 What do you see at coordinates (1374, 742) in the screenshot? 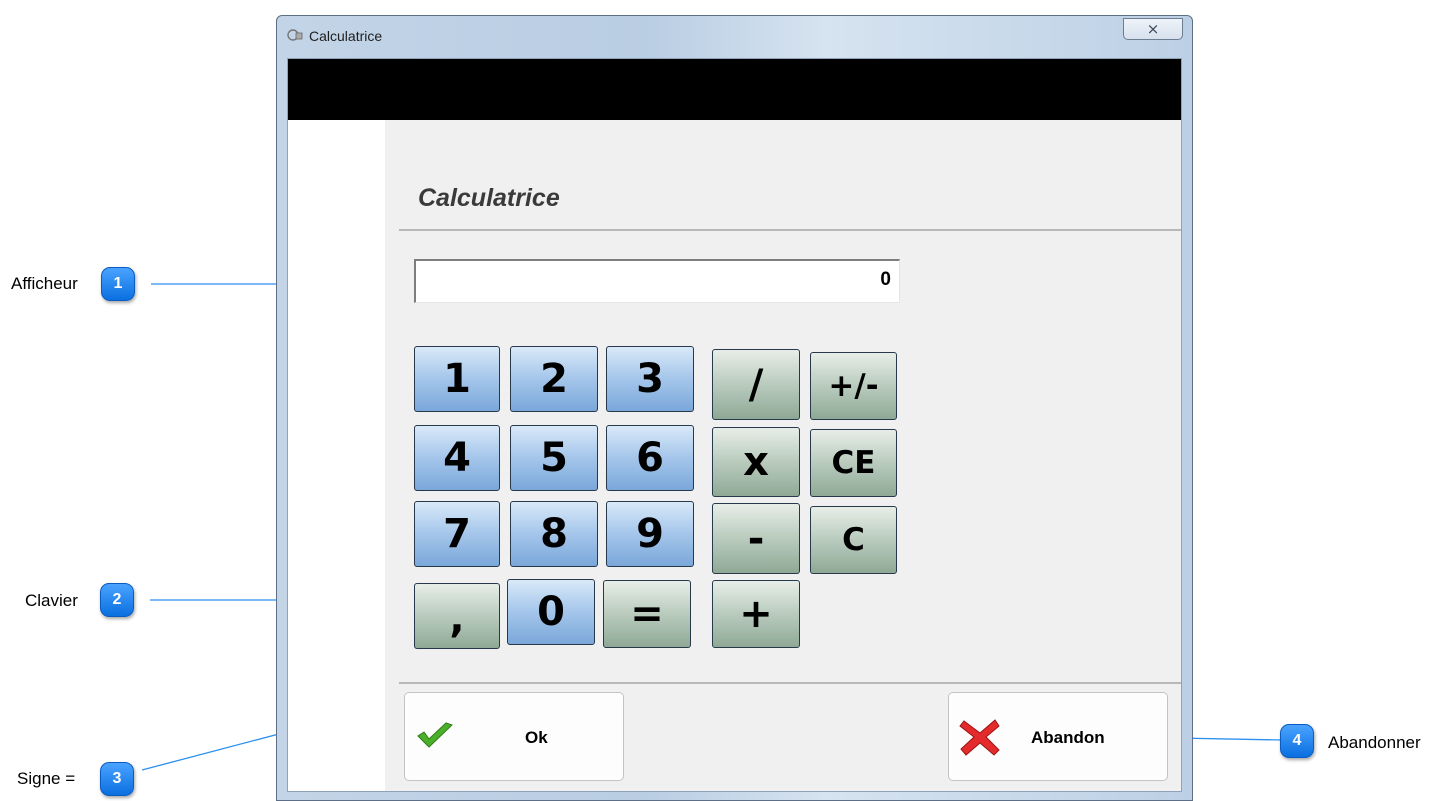
I see `callout-label-cancel: Abandonner` at bounding box center [1374, 742].